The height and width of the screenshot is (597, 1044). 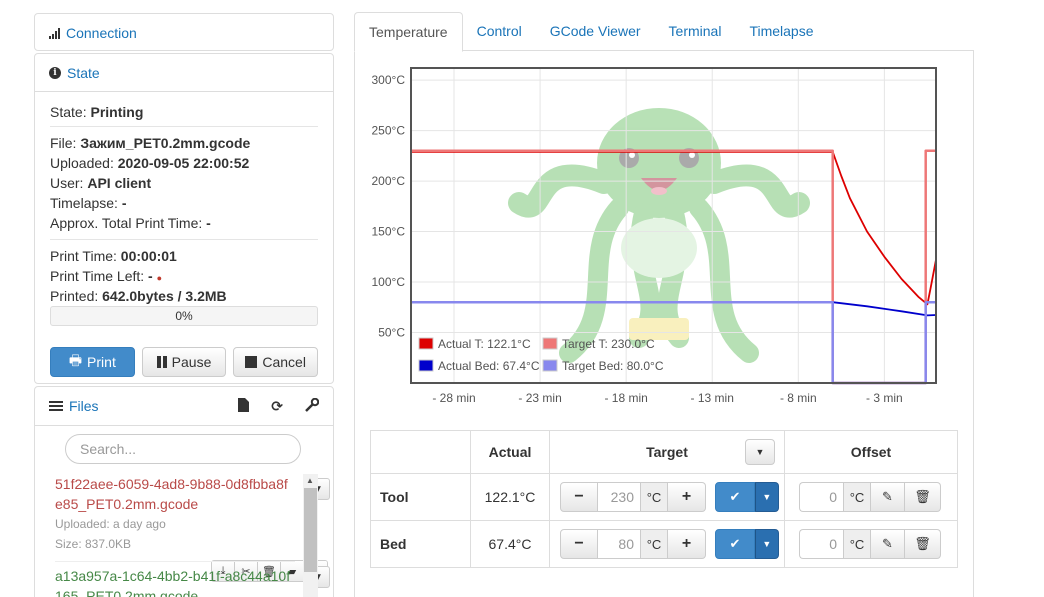 I want to click on file-list-scrollbar: ▲, so click(x=310, y=535).